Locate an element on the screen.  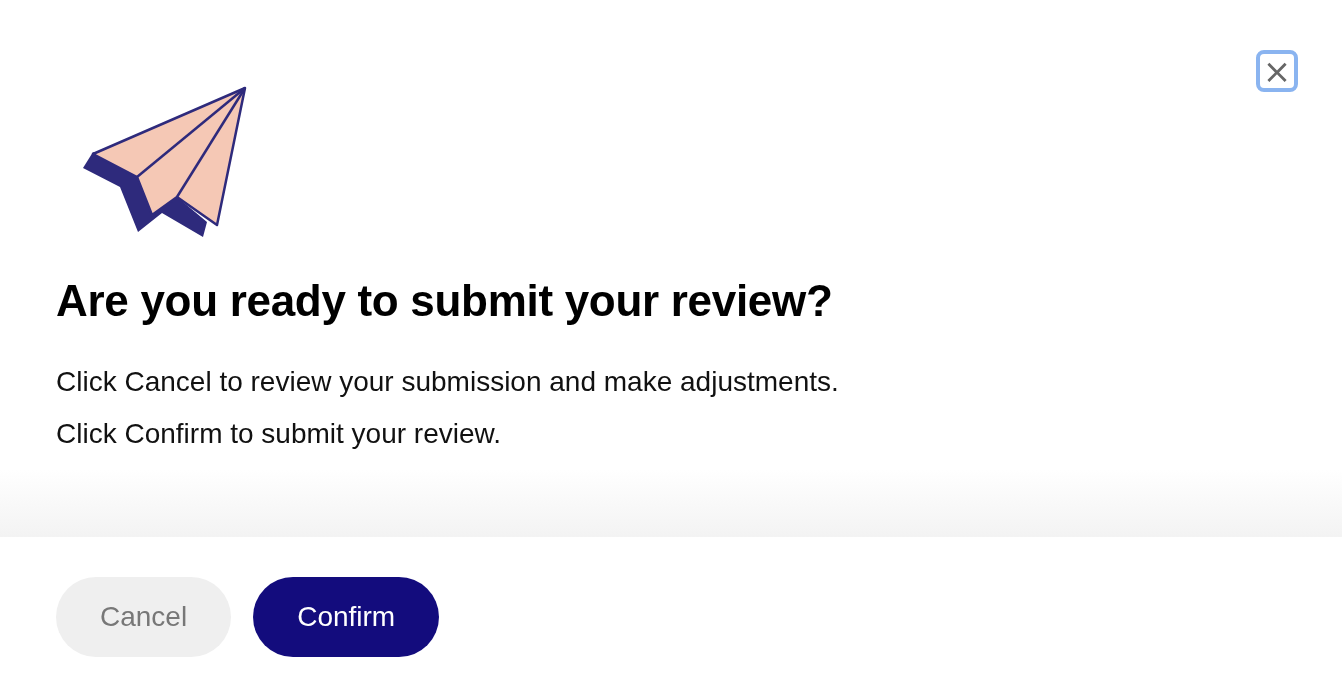
dialog-message: Click Confirm to submit your review. is located at coordinates (279, 434).